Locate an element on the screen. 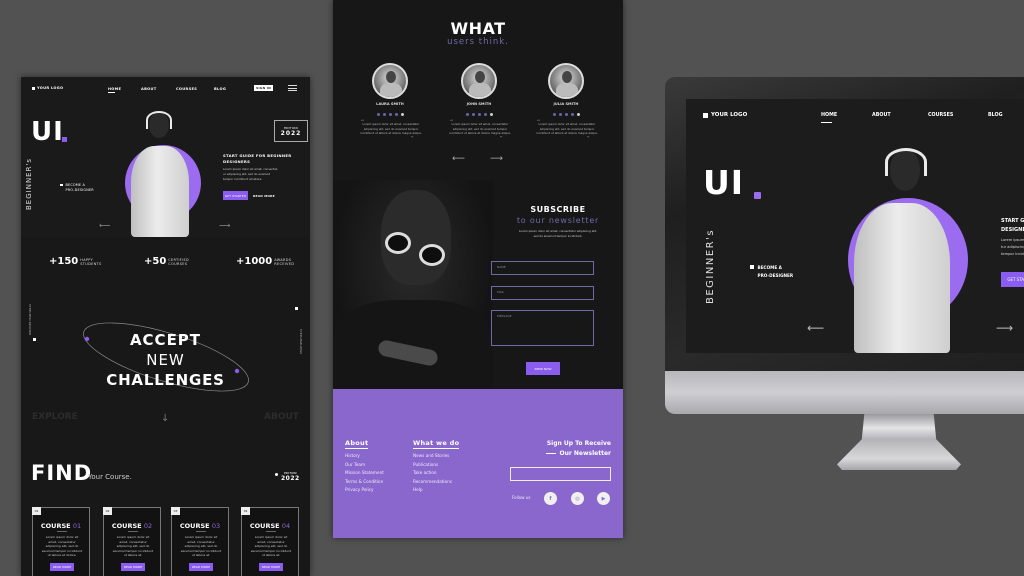 Image resolution: width=1024 pixels, height=576 pixels. follow-us-label: Follow us is located at coordinates (521, 497).